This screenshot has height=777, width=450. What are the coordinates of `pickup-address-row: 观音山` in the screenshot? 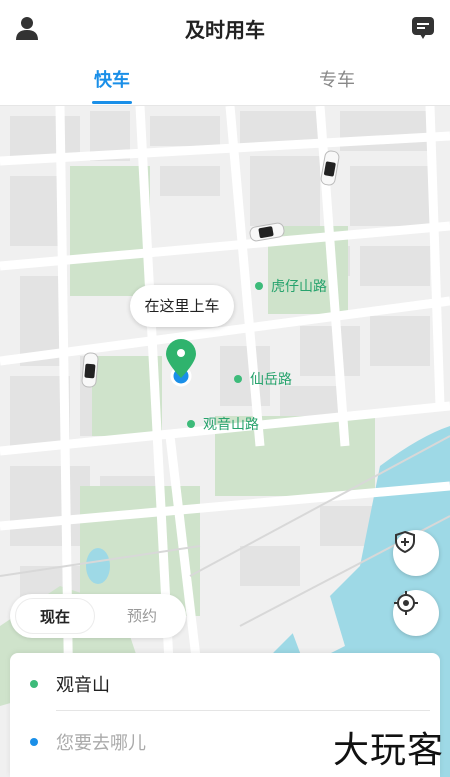 It's located at (225, 683).